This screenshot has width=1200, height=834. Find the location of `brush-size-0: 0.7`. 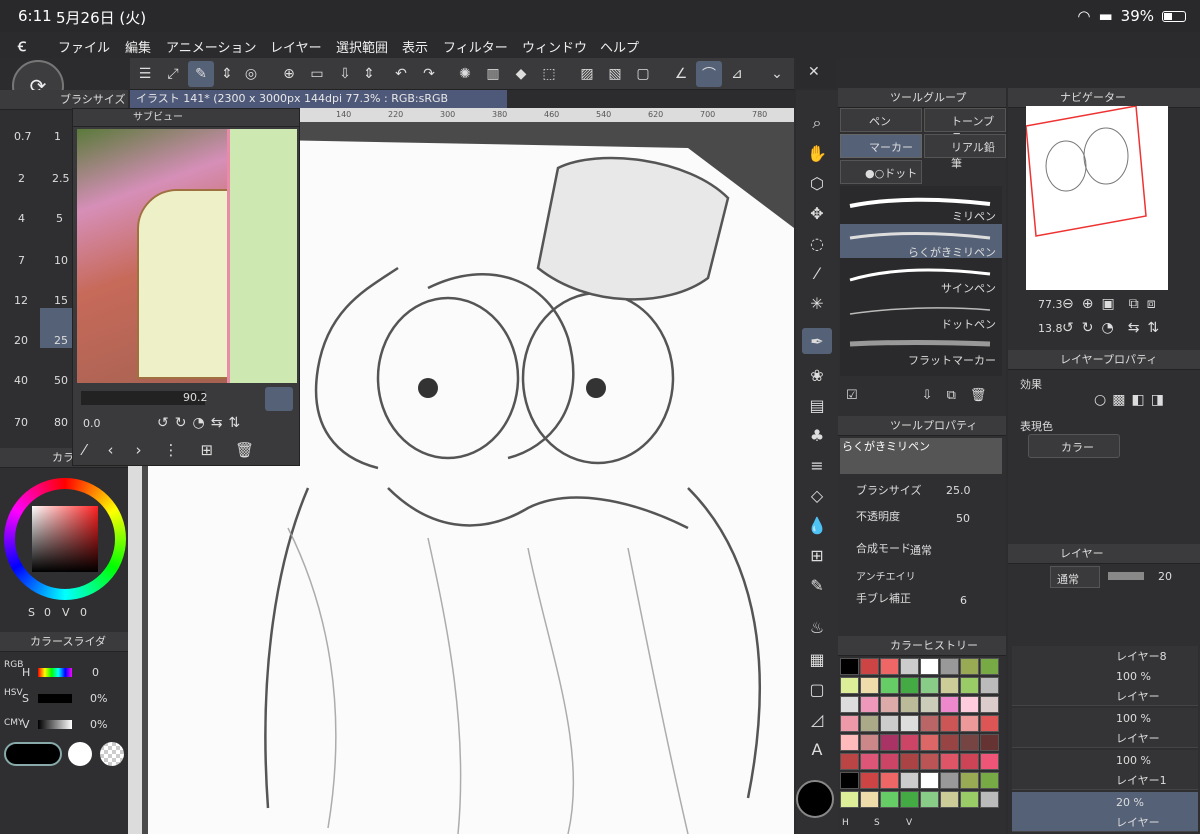

brush-size-0: 0.7 is located at coordinates (23, 136).